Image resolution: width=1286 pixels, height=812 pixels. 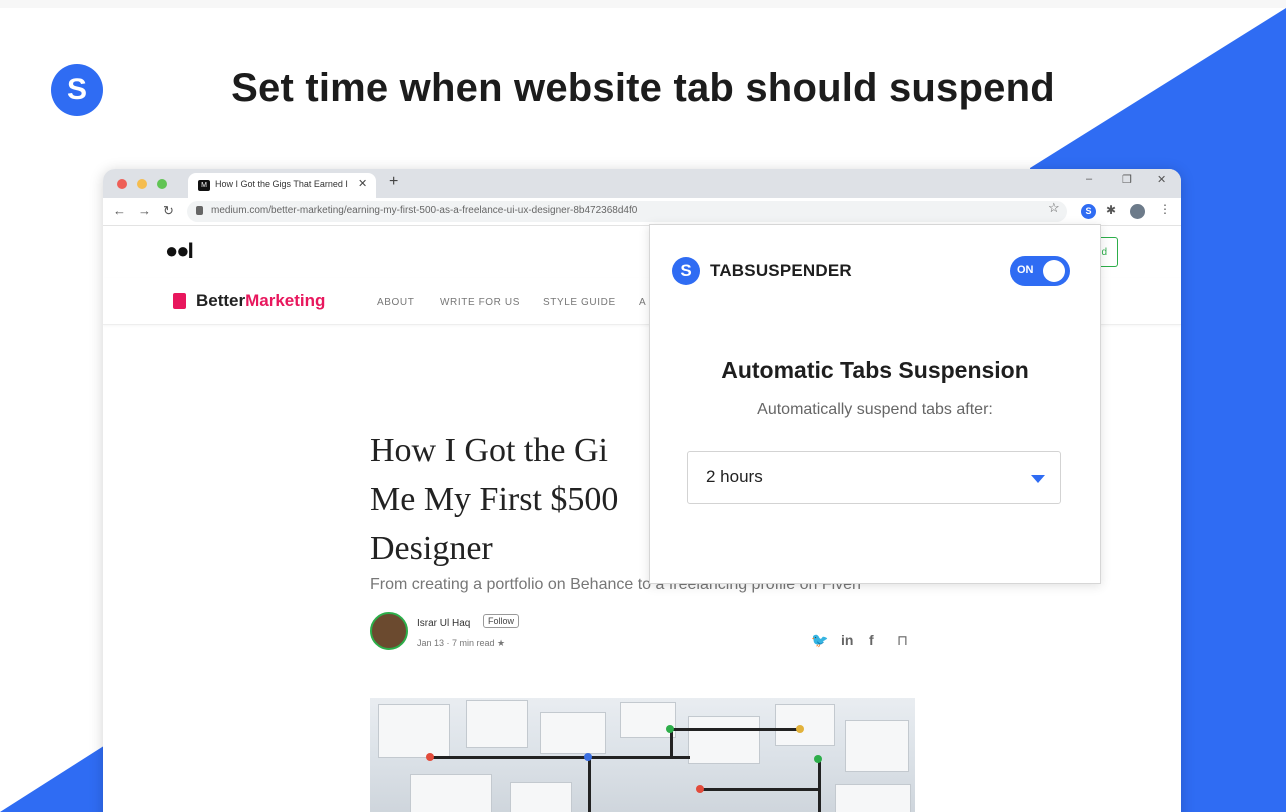 What do you see at coordinates (119, 210) in the screenshot?
I see `back-icon: ←` at bounding box center [119, 210].